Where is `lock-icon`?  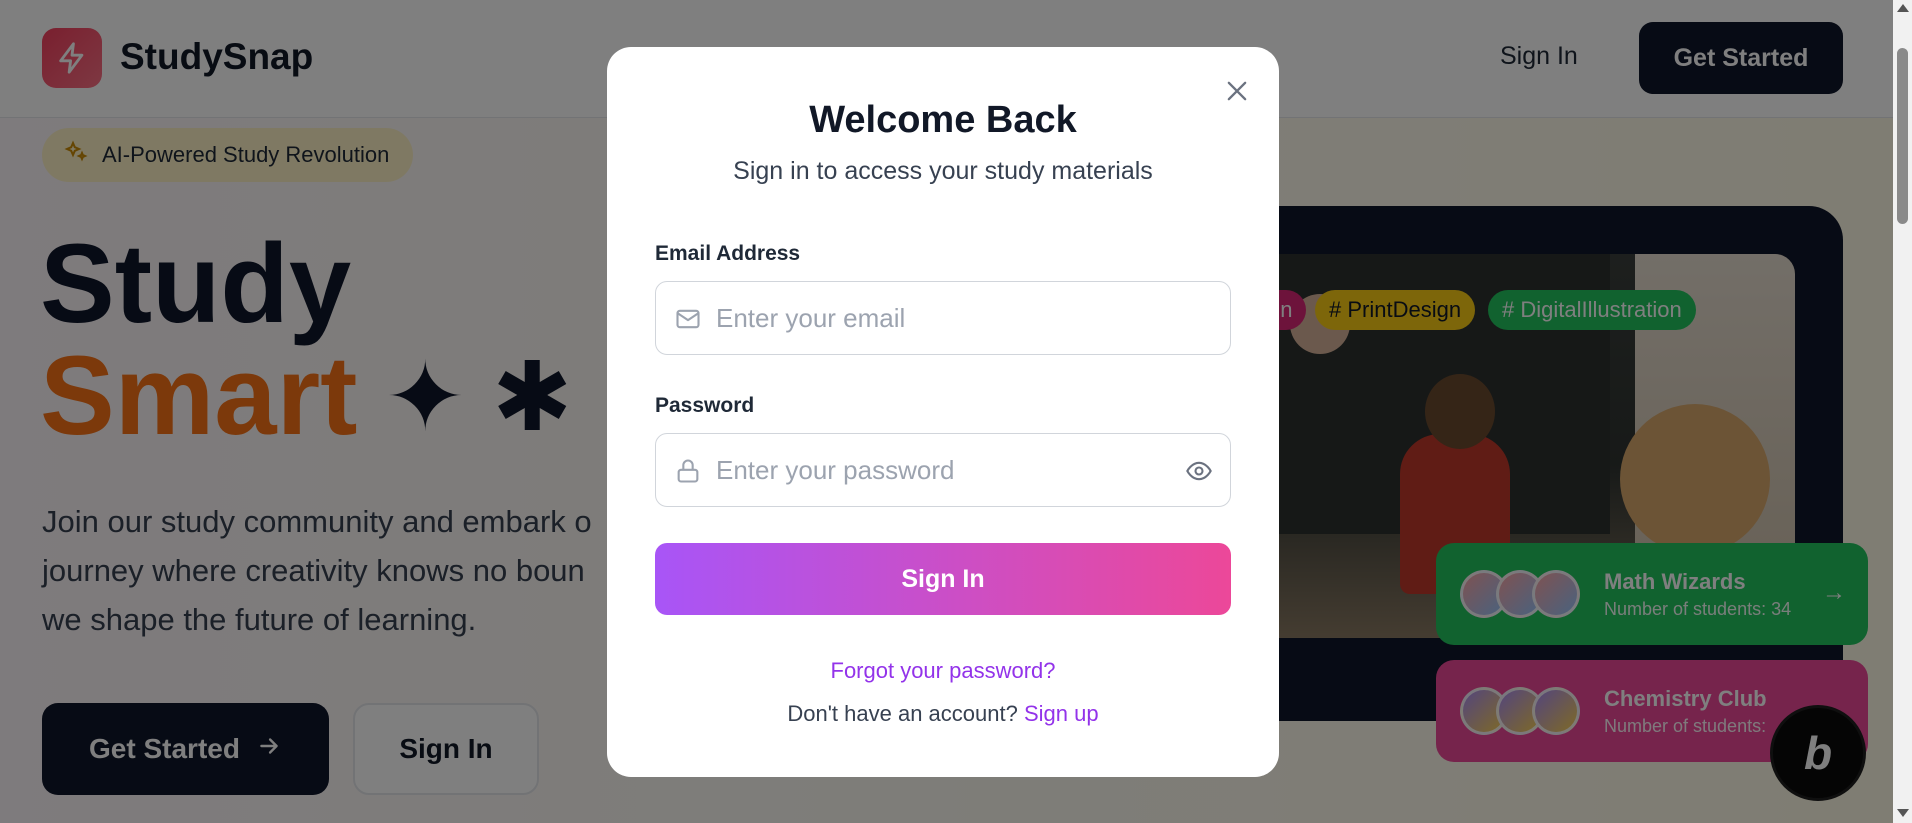
lock-icon is located at coordinates (688, 471).